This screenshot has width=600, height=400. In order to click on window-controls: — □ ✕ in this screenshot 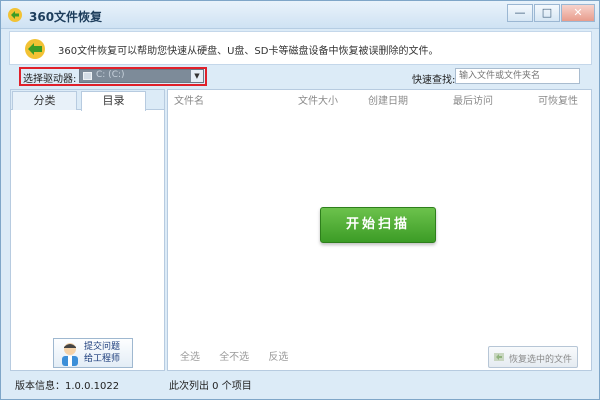, I will do `click(551, 13)`.